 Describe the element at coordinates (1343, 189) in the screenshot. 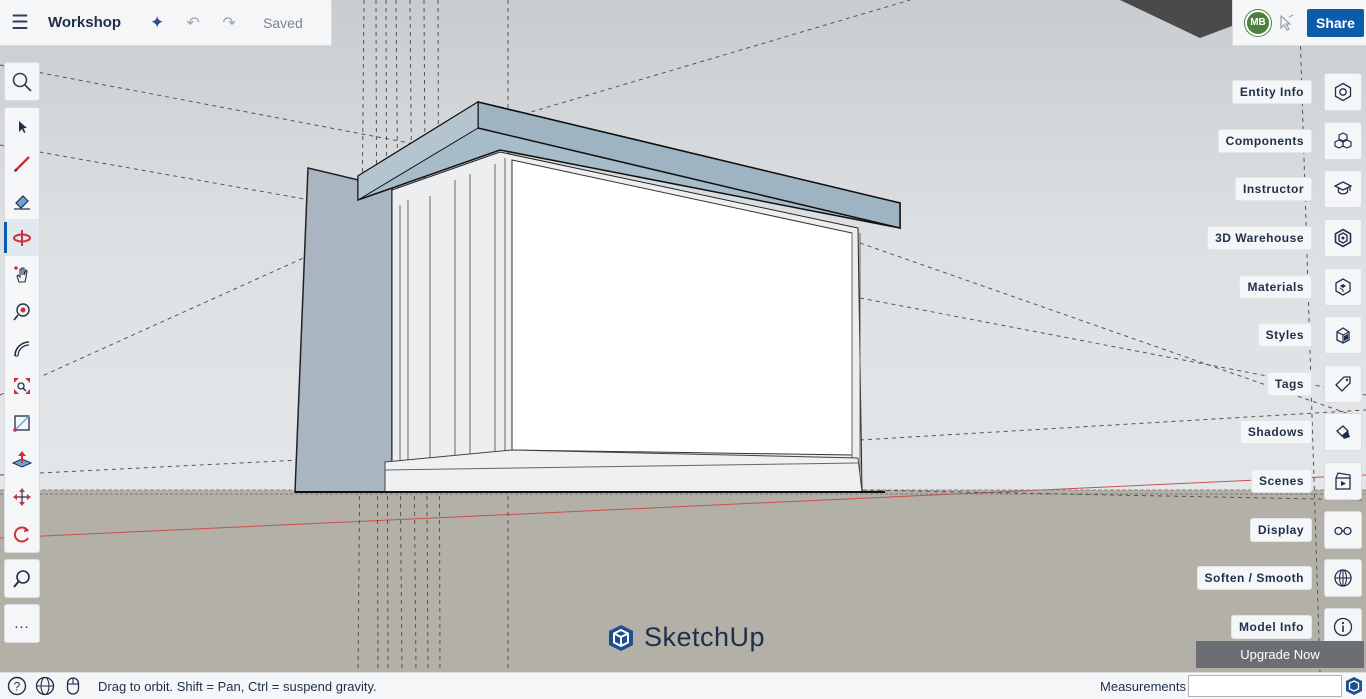

I see `instructor-icon` at that location.